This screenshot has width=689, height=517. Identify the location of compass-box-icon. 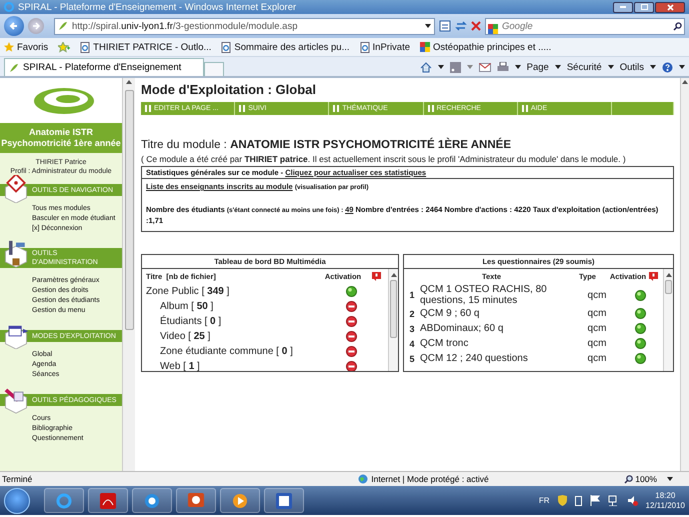
(16, 189).